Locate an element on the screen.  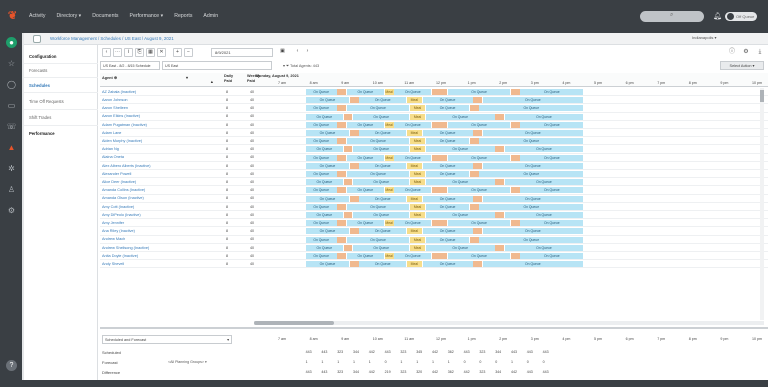
agent-name-link: Adam Lane is located at coordinates (111, 133).